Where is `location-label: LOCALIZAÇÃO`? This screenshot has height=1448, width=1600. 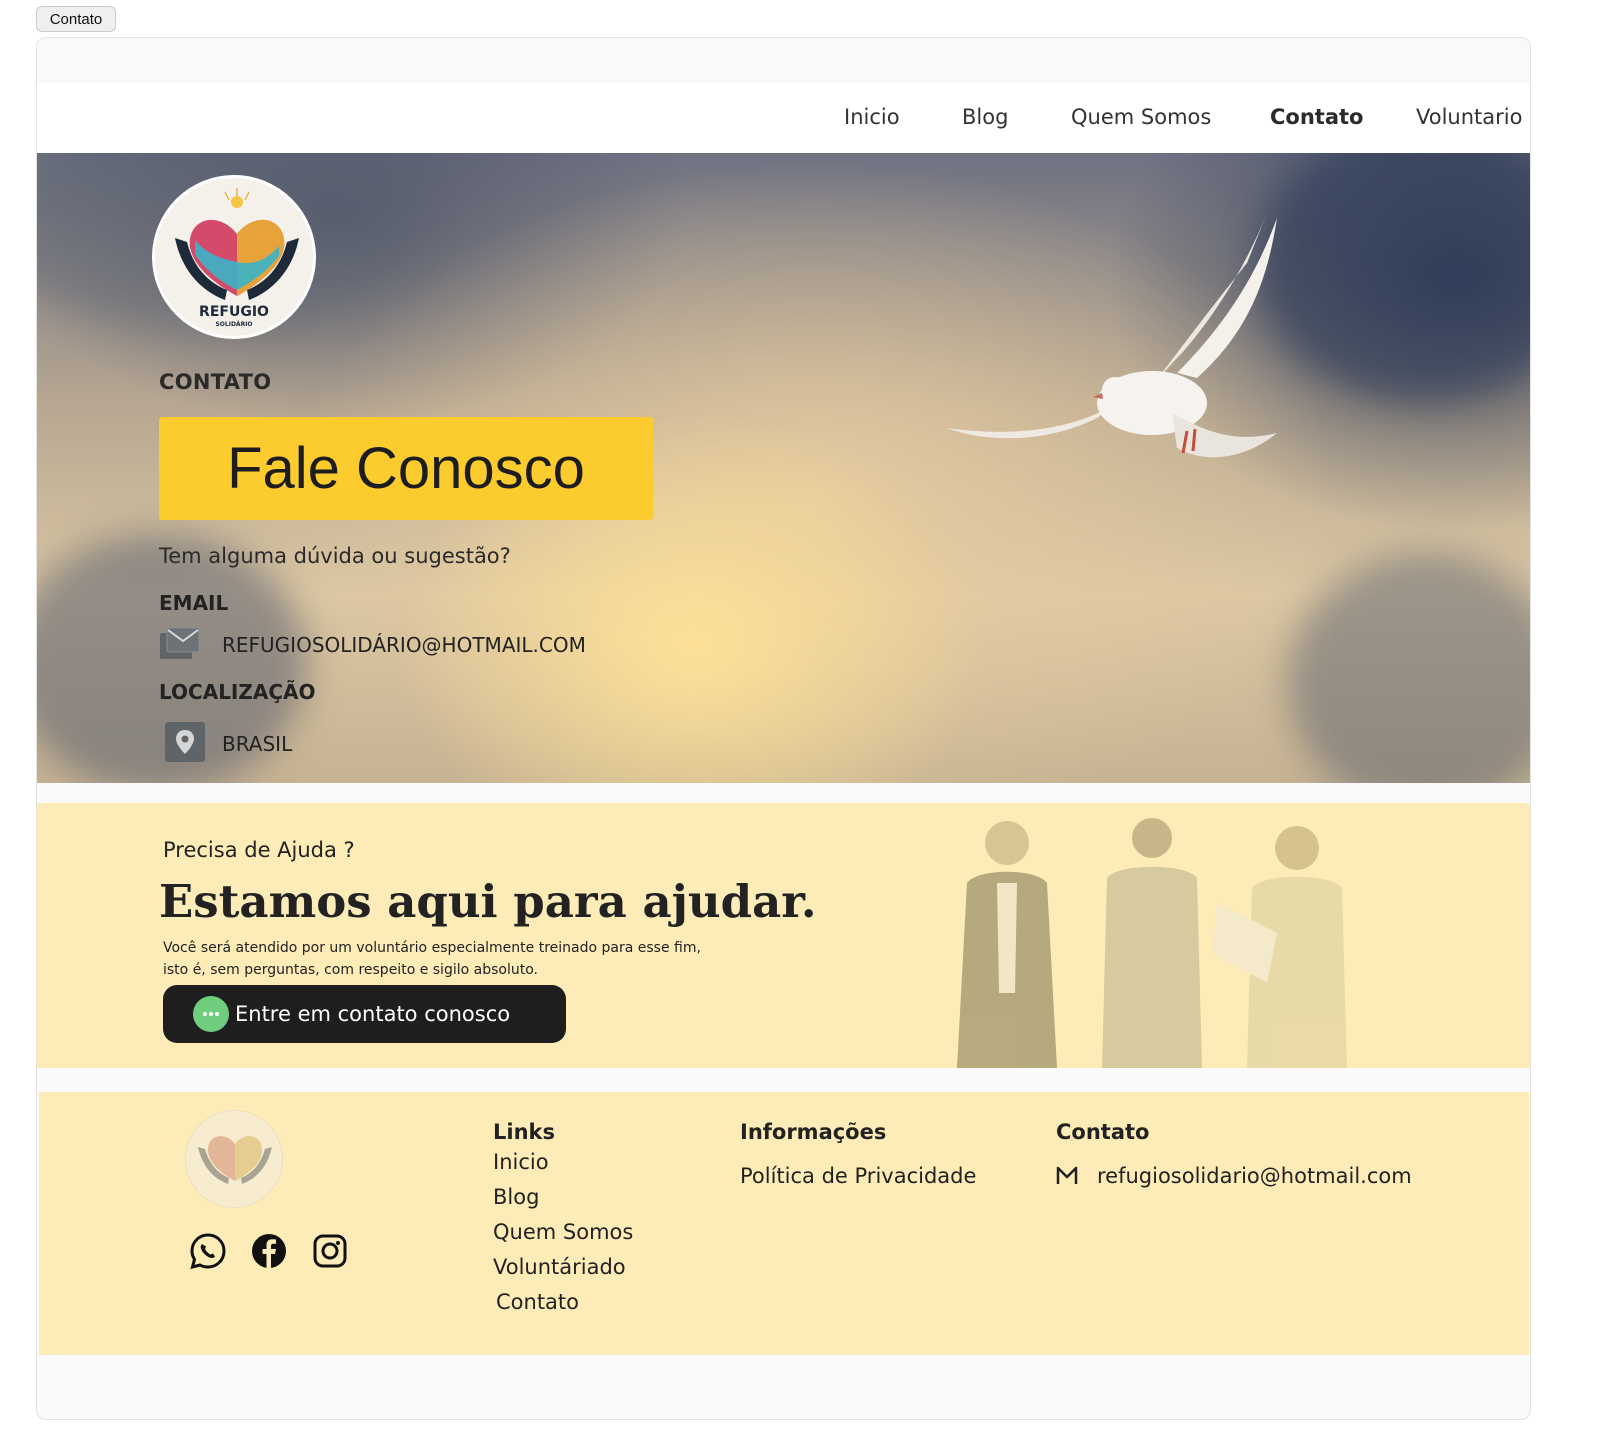
location-label: LOCALIZAÇÃO is located at coordinates (237, 692).